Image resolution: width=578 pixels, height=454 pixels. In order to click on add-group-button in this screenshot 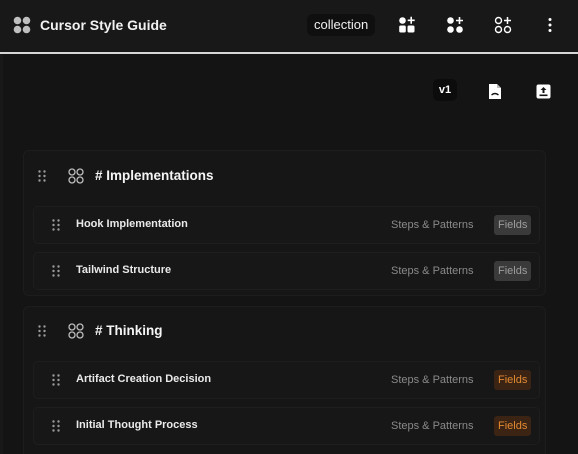, I will do `click(455, 25)`.